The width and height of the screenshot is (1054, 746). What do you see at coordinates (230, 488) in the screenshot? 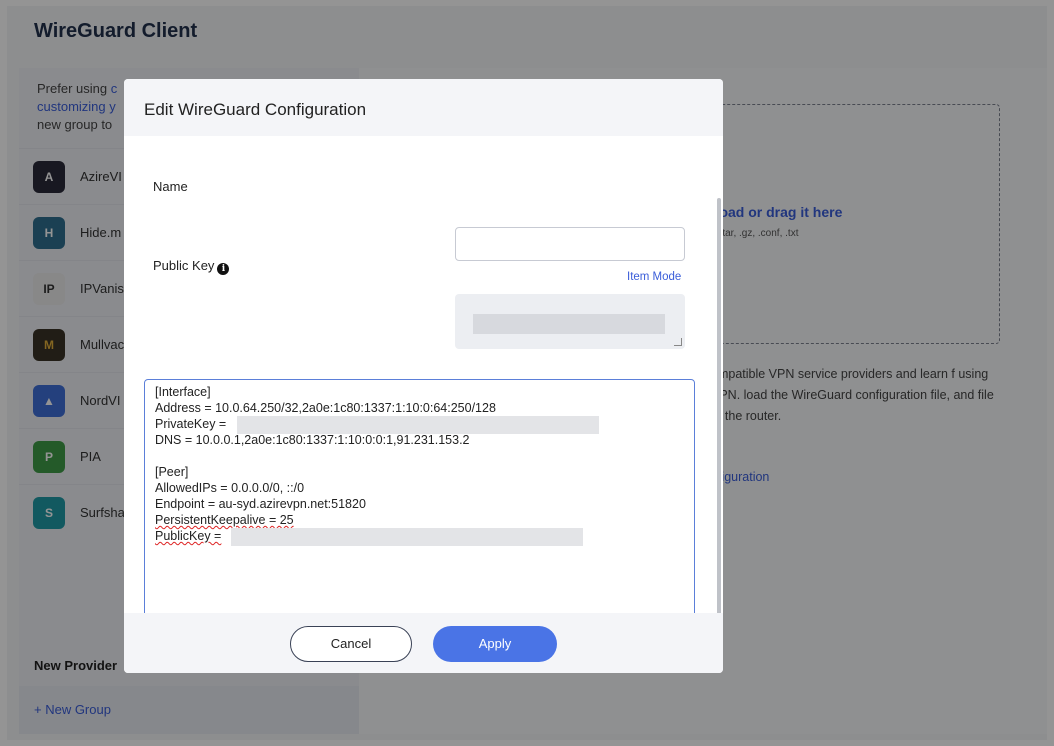
I see `config-line: AllowedIPs = 0.0.0.0/0, ::/0` at bounding box center [230, 488].